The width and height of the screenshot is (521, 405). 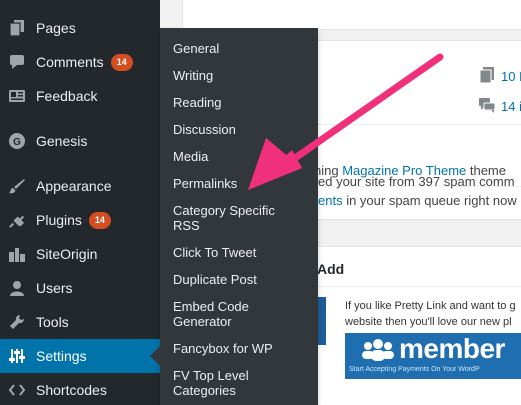 What do you see at coordinates (186, 225) in the screenshot?
I see `submenu-label-line: RSS` at bounding box center [186, 225].